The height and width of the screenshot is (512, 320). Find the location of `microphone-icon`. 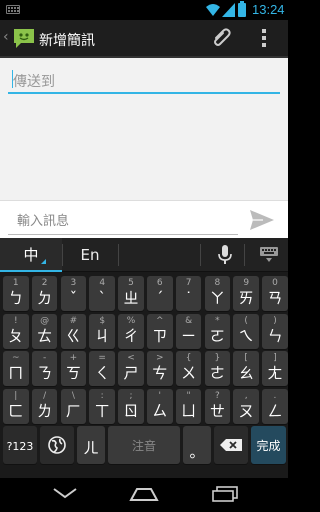

microphone-icon is located at coordinates (225, 255).